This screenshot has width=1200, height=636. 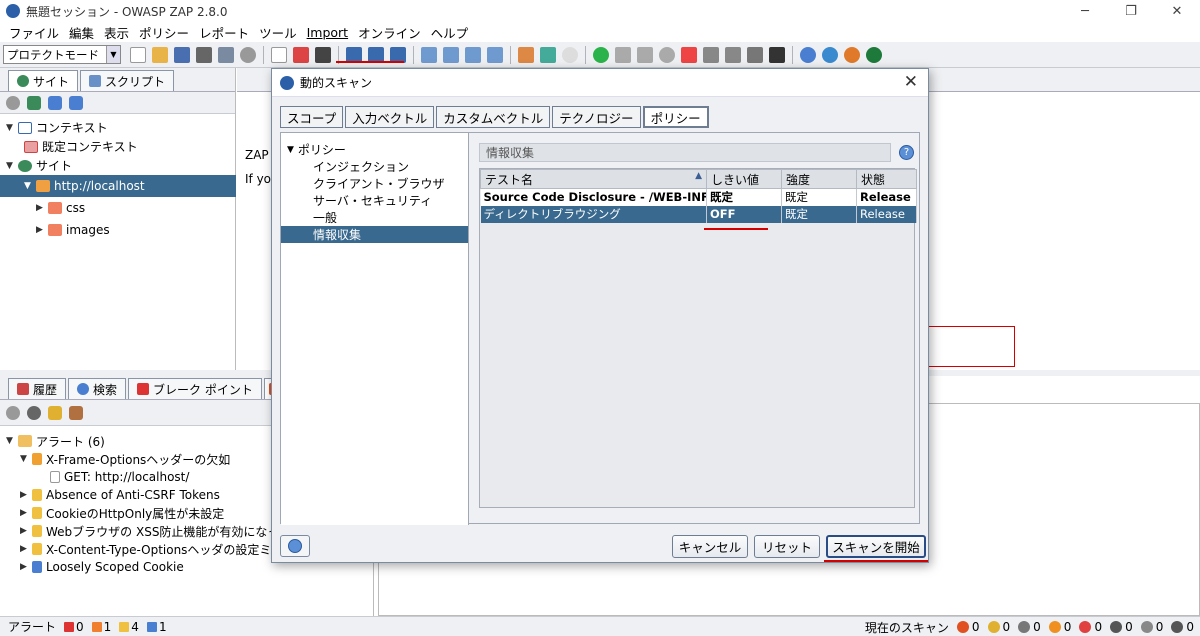 I want to click on new-session-icon, so click(x=138, y=54).